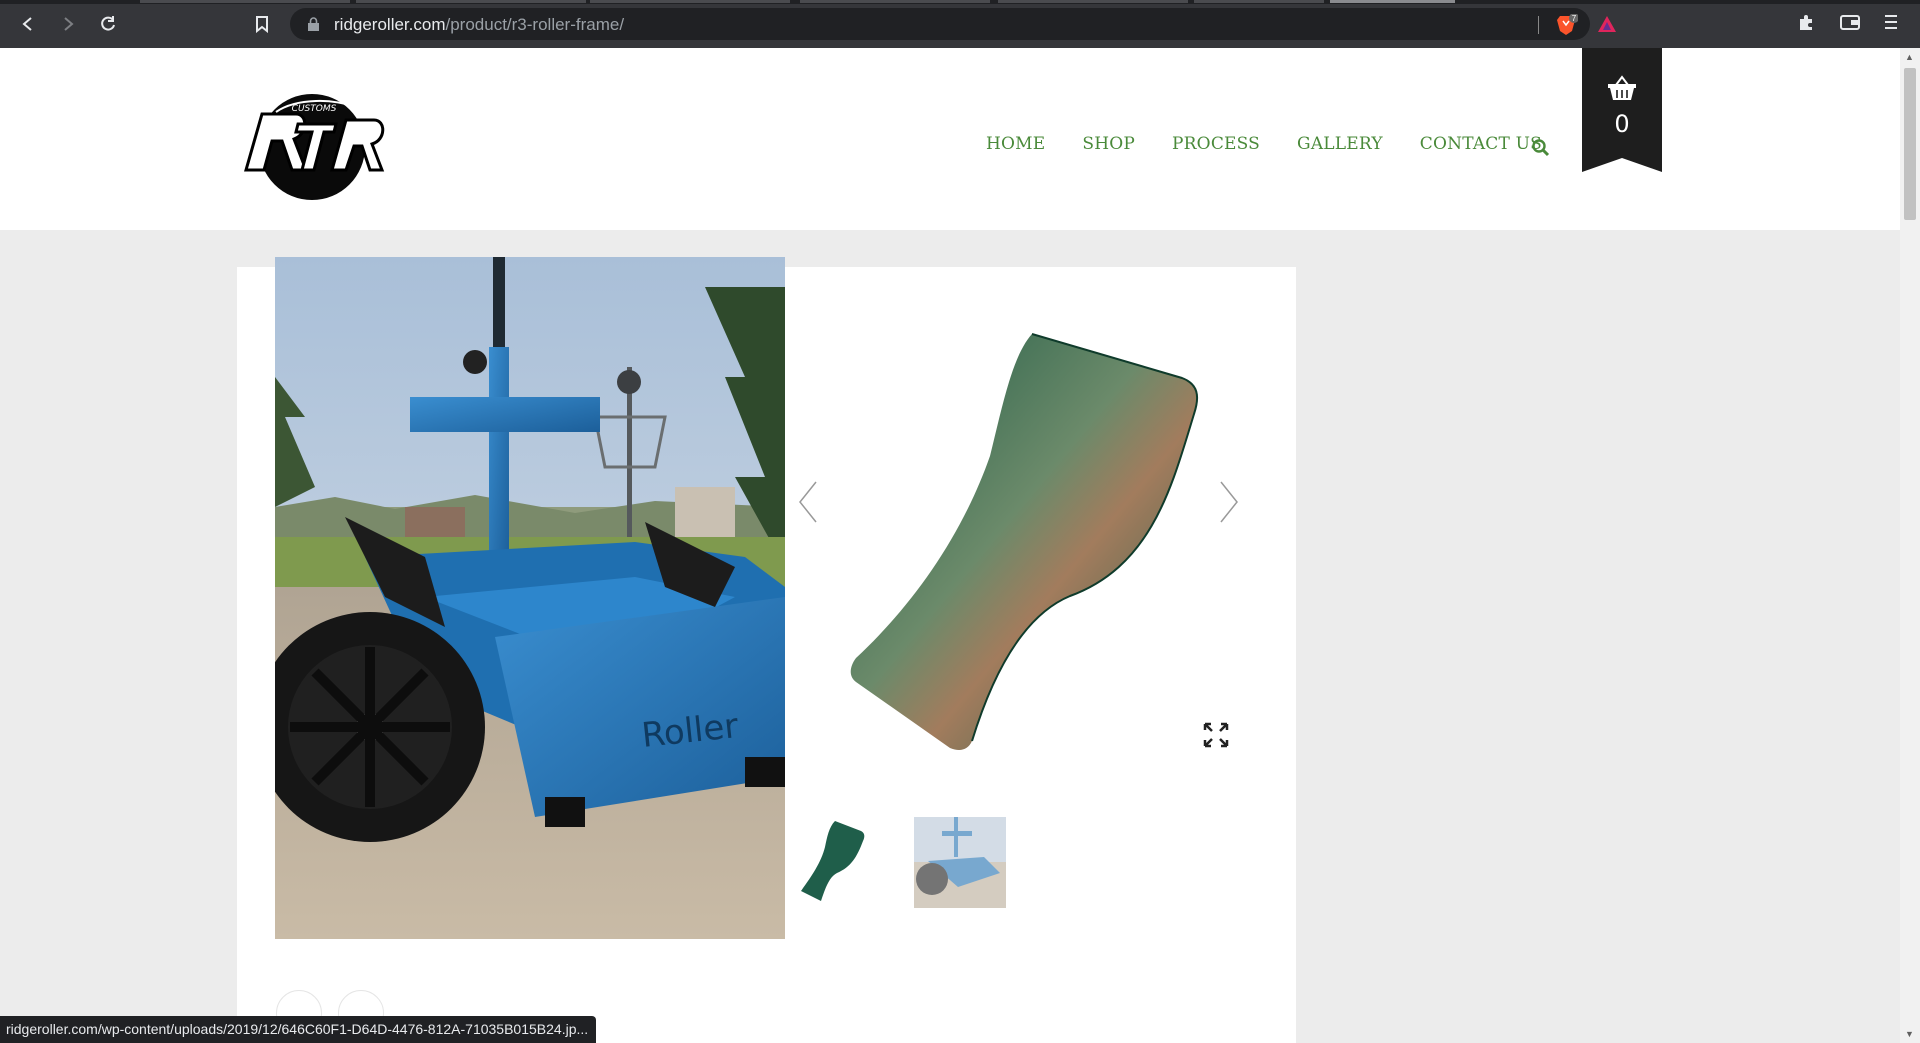  What do you see at coordinates (1541, 148) in the screenshot?
I see `search-icon` at bounding box center [1541, 148].